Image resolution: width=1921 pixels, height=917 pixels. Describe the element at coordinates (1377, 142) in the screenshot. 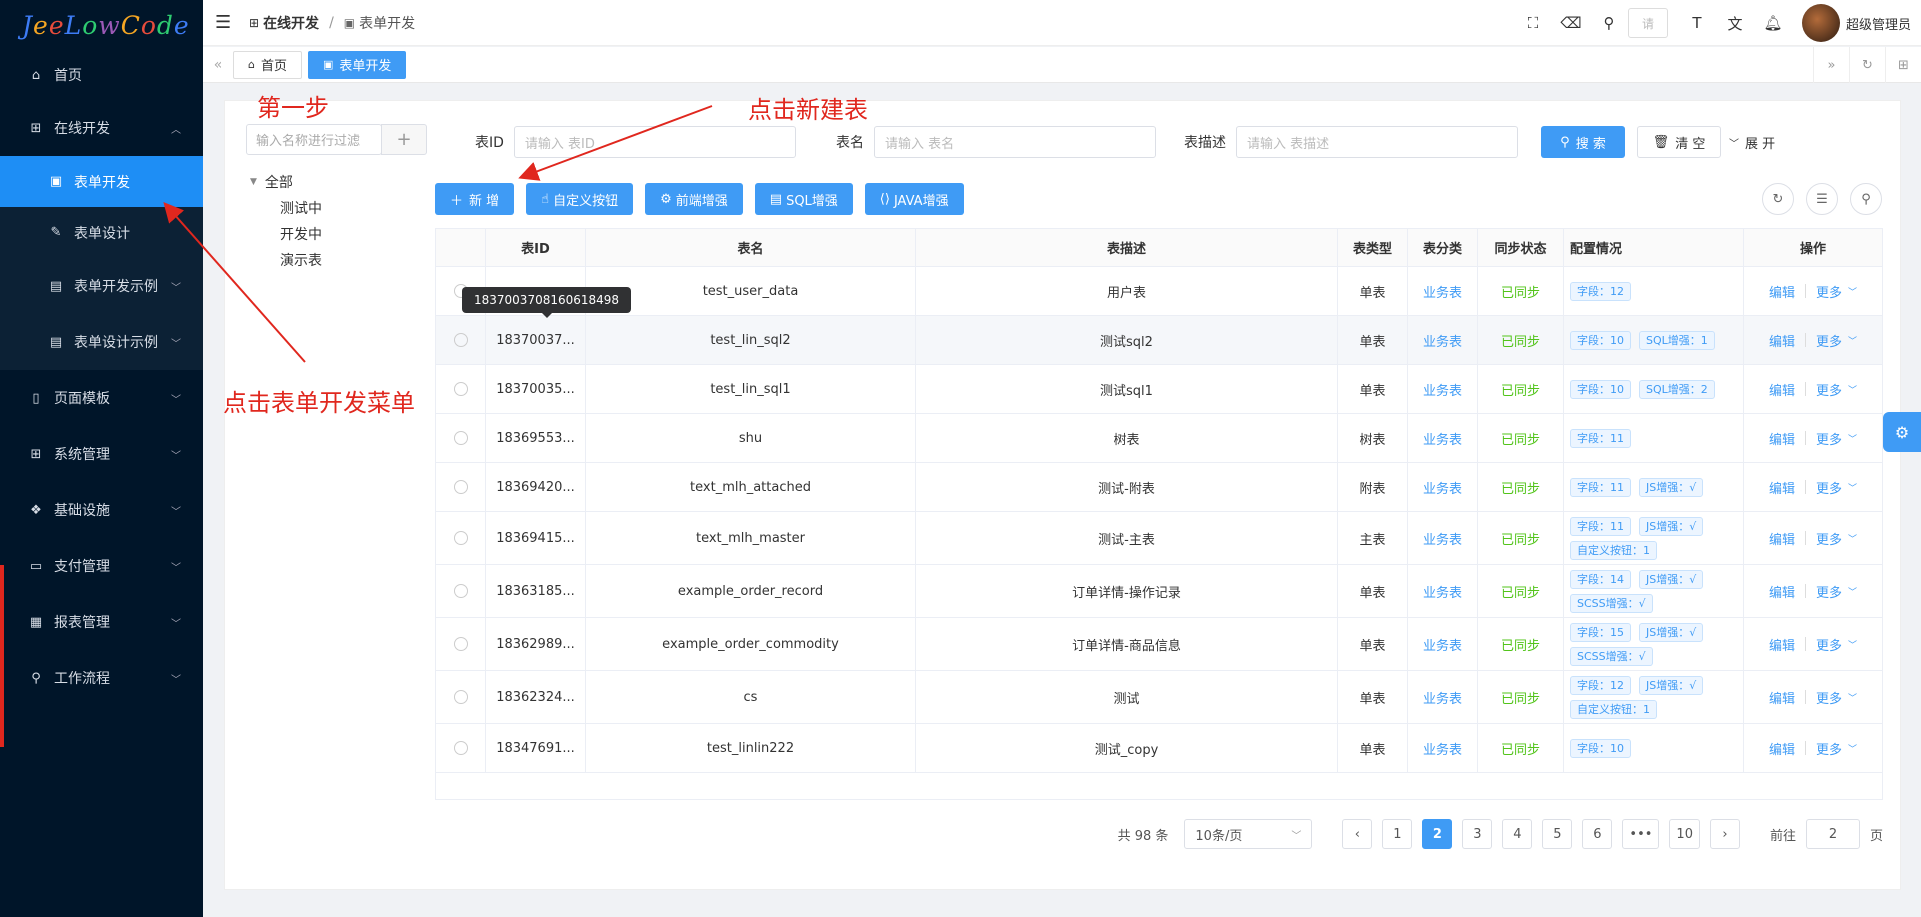

I see `table-desc-input: 请输入 表描述` at that location.